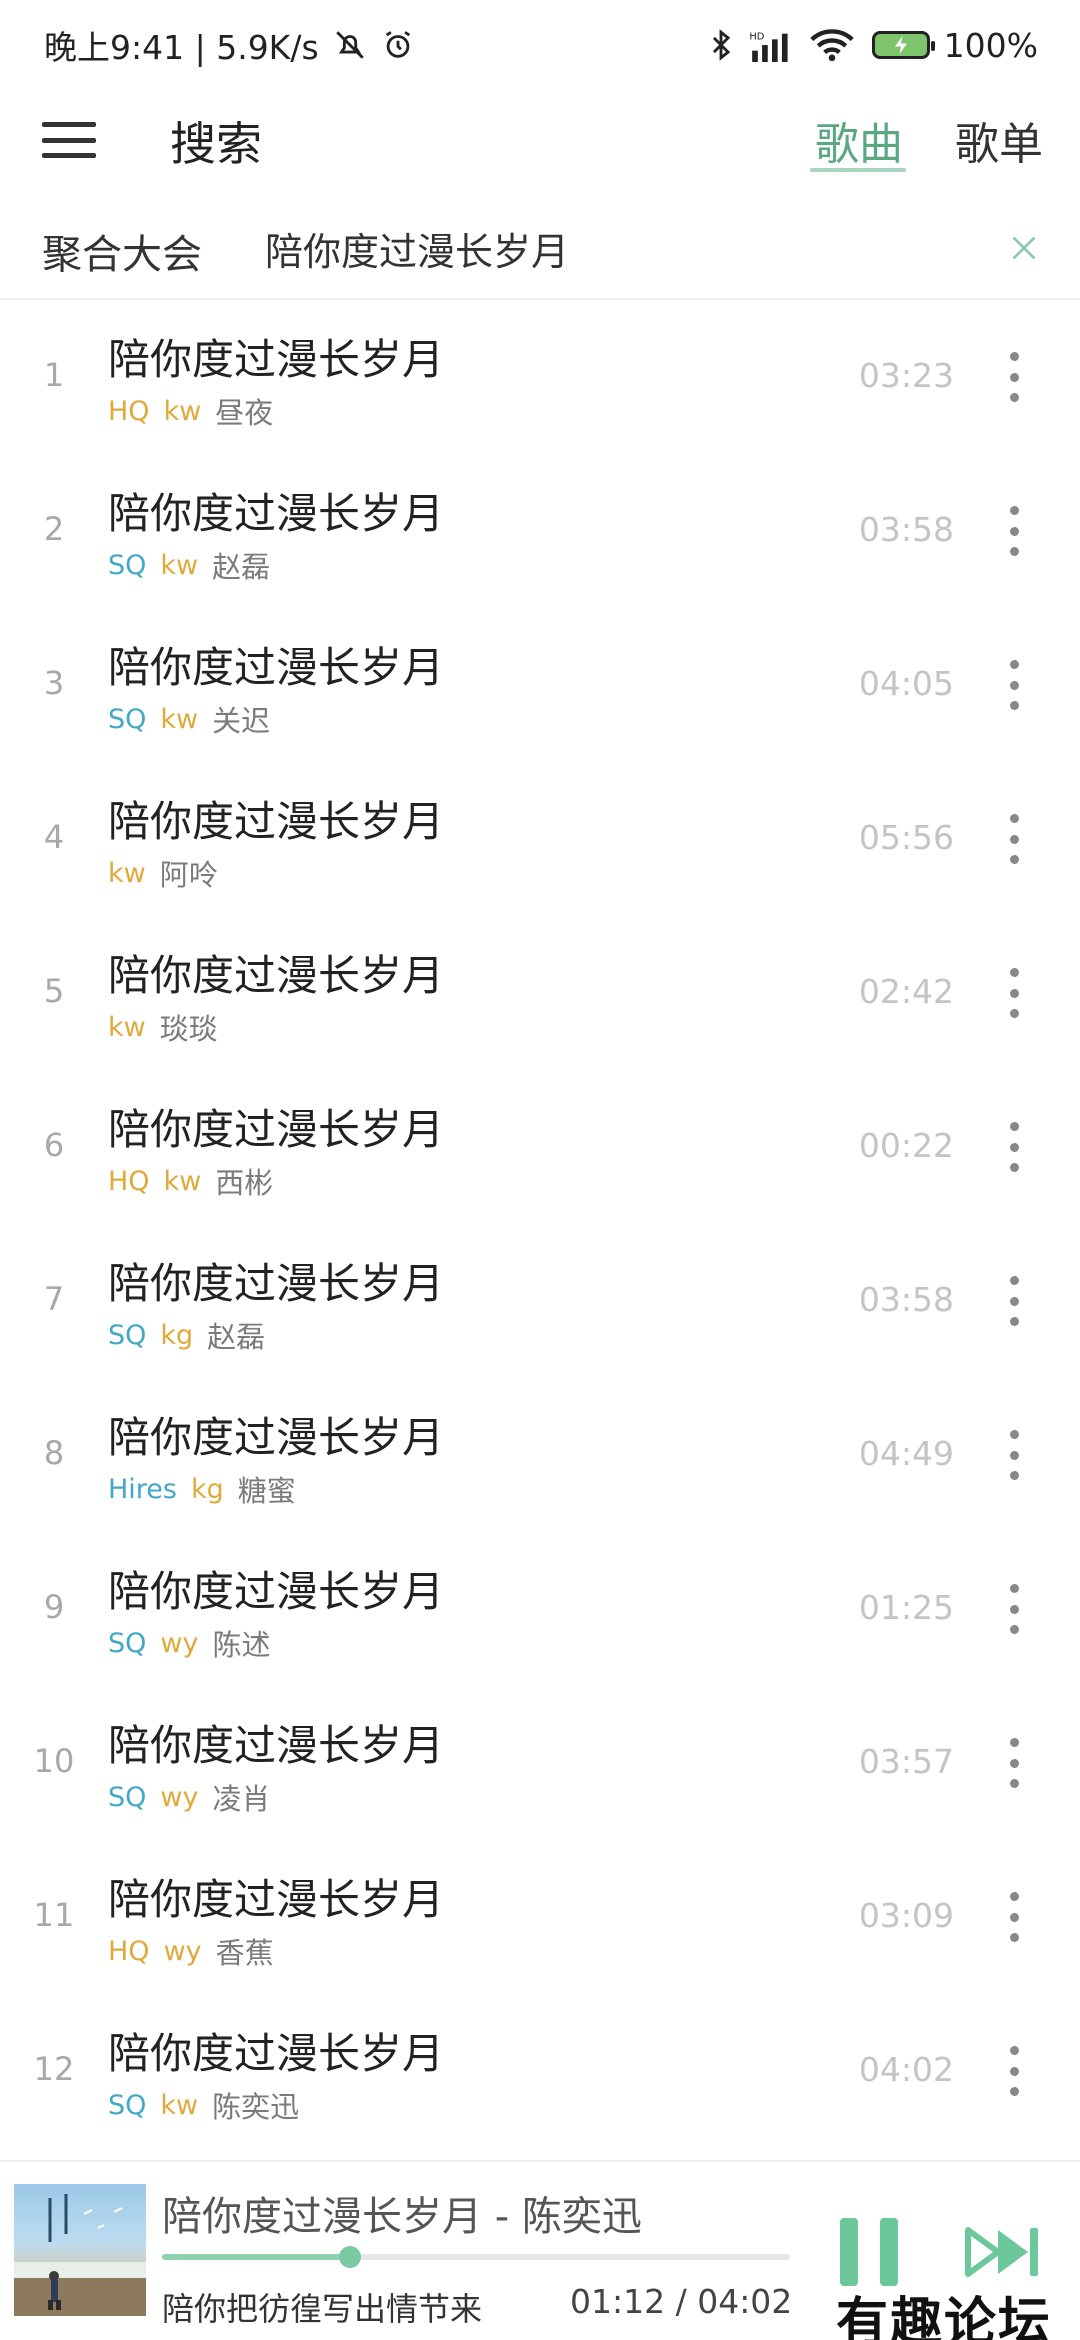 This screenshot has width=1080, height=2340. I want to click on status-bar: 晚上9:41 | 5.9K/s HD 100%, so click(540, 45).